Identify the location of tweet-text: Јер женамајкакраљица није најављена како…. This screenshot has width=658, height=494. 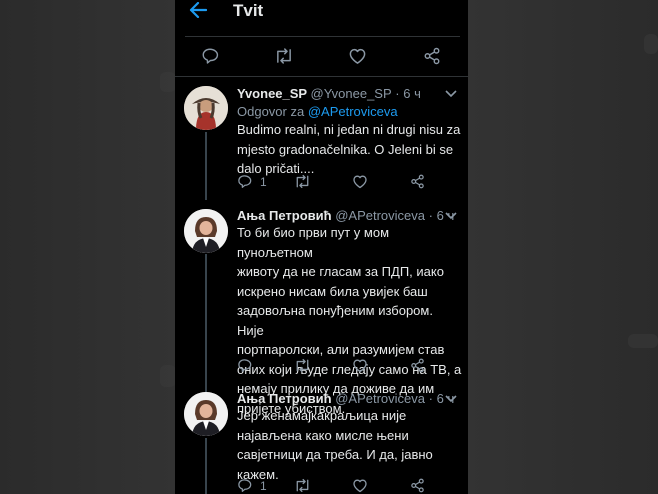
(335, 445).